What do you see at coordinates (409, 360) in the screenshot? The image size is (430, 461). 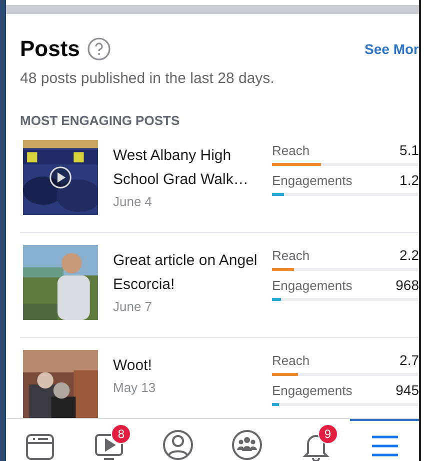 I see `metric-value: 2.7` at bounding box center [409, 360].